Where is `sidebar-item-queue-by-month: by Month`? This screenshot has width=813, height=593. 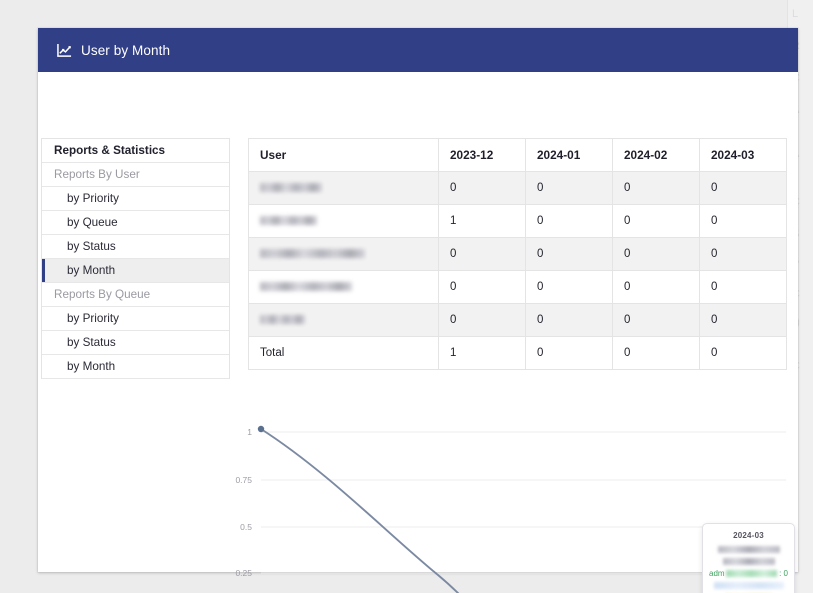
sidebar-item-queue-by-month: by Month is located at coordinates (135, 367).